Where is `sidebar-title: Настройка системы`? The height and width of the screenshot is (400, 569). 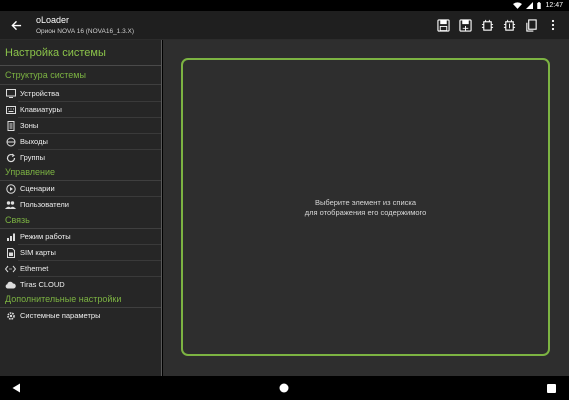 sidebar-title: Настройка системы is located at coordinates (55, 53).